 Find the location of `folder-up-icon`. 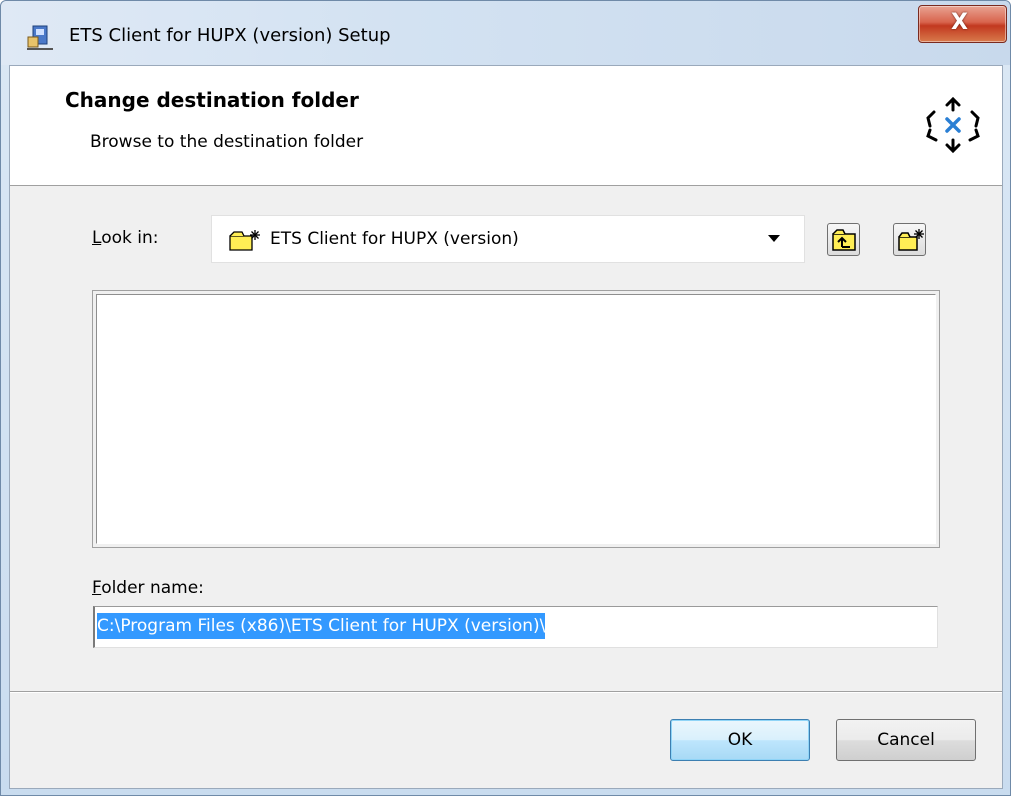

folder-up-icon is located at coordinates (844, 240).